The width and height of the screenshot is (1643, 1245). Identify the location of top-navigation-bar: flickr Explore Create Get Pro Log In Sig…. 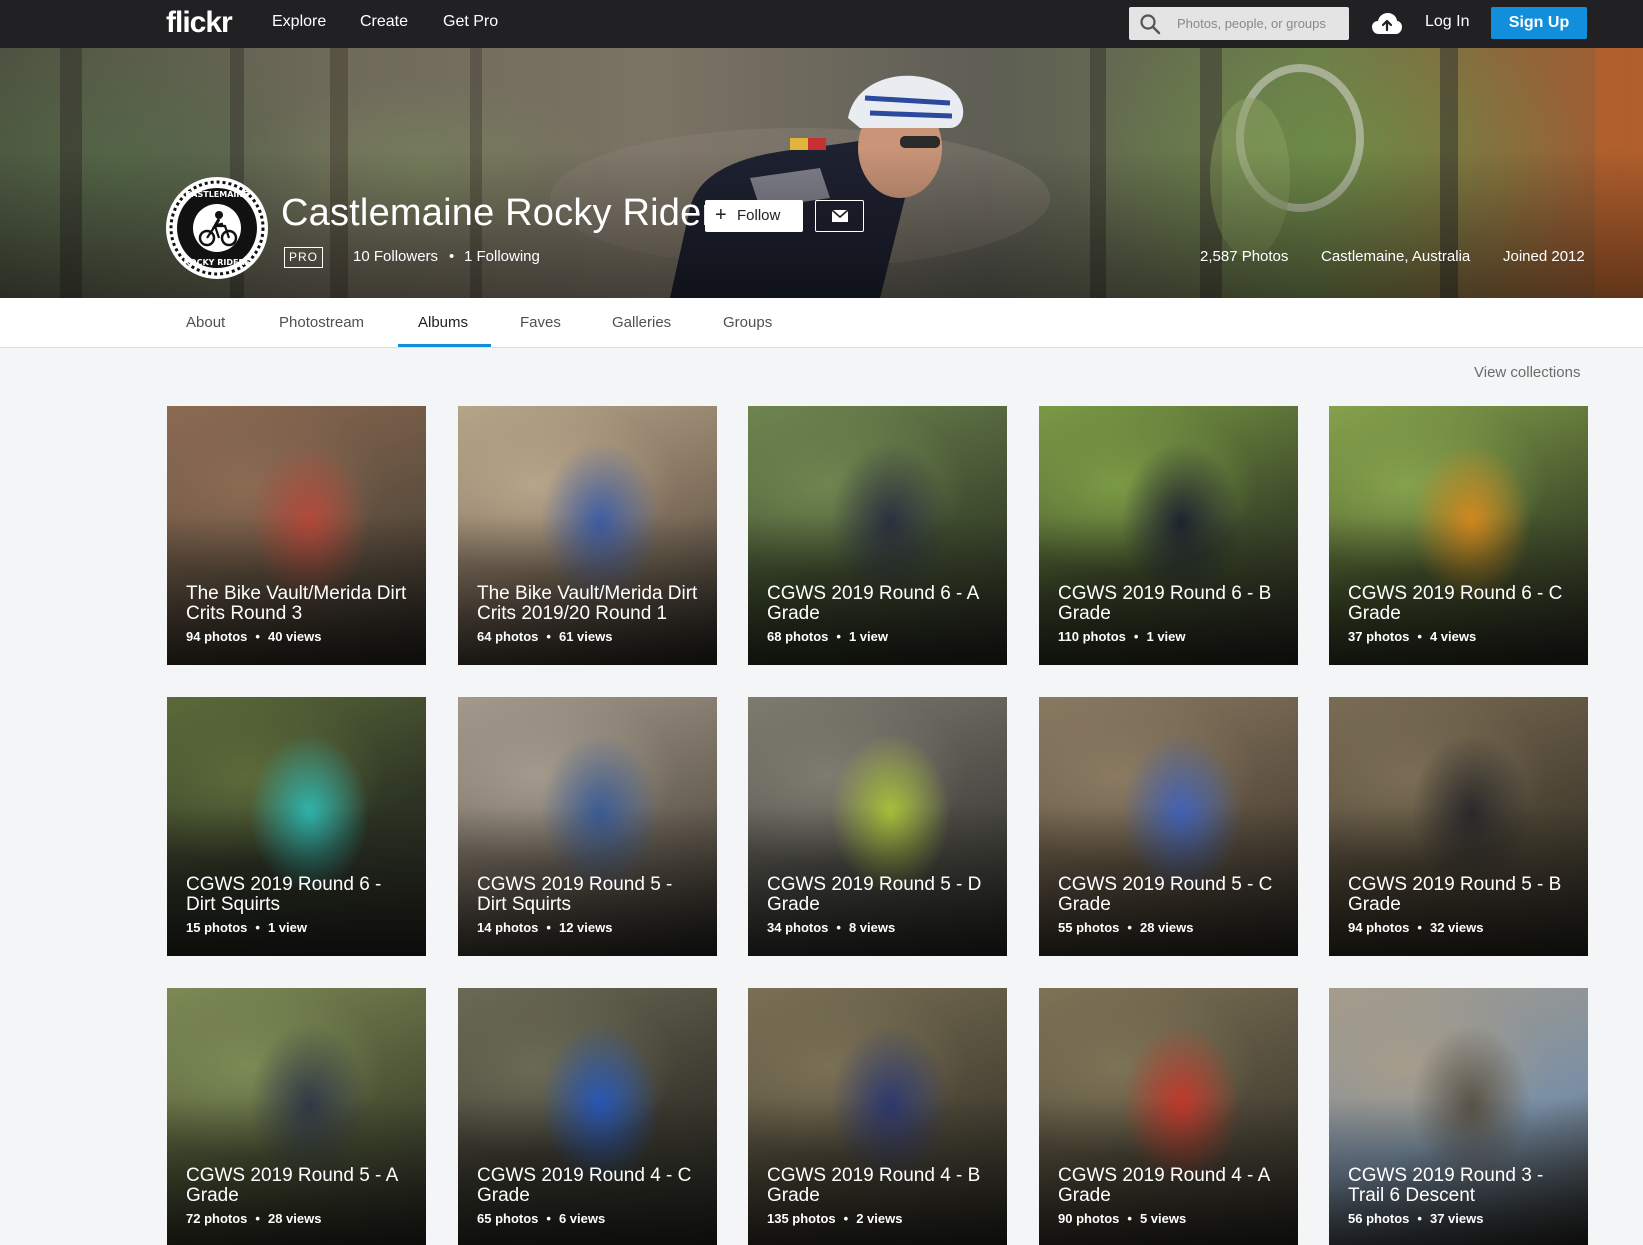
(821, 24).